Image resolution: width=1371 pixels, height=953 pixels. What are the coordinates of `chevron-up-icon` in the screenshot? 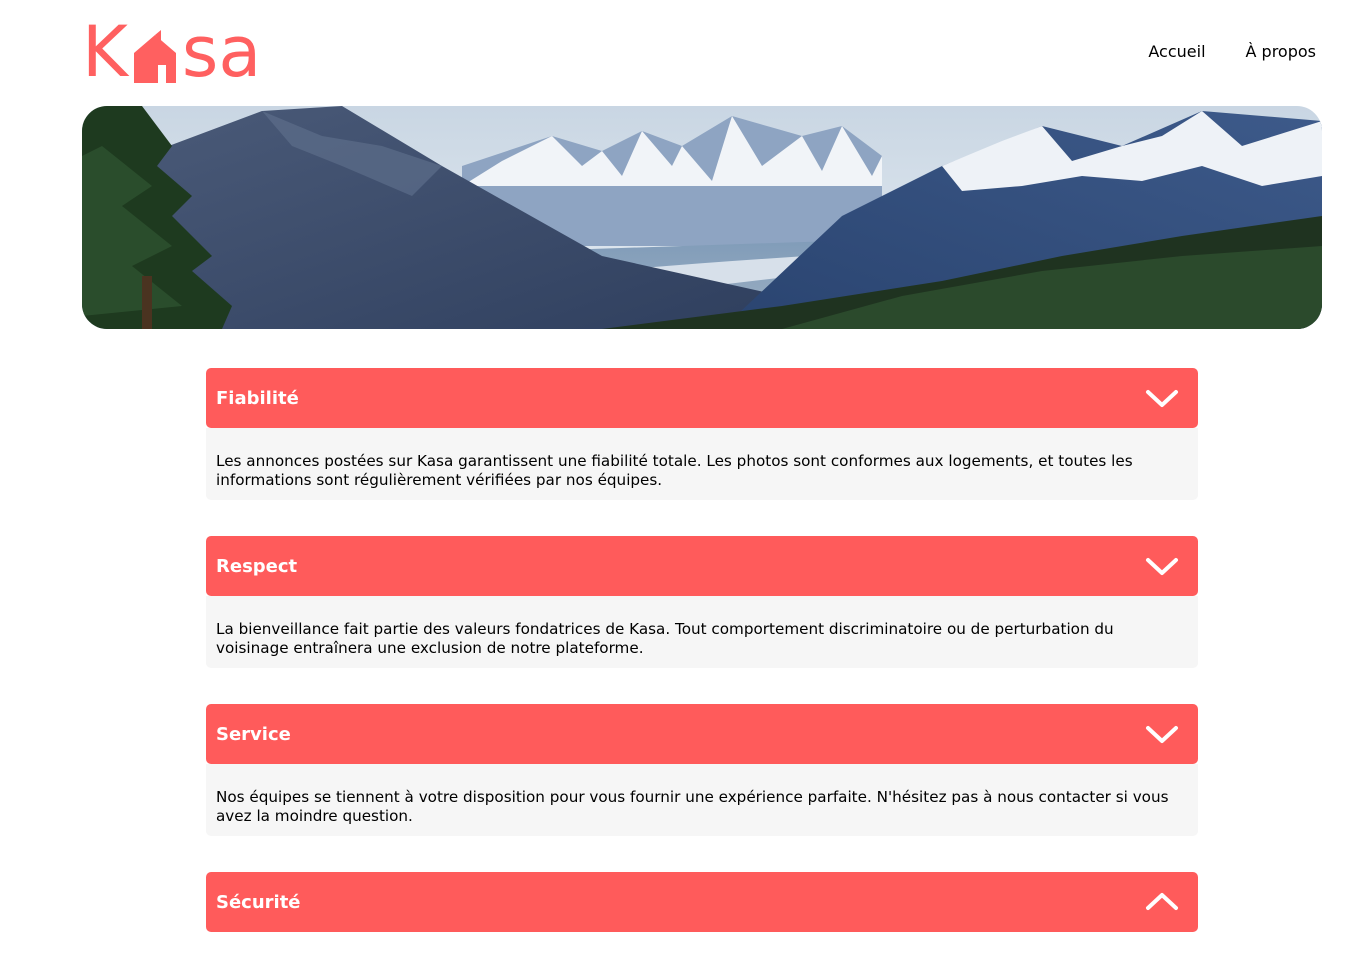 It's located at (1162, 902).